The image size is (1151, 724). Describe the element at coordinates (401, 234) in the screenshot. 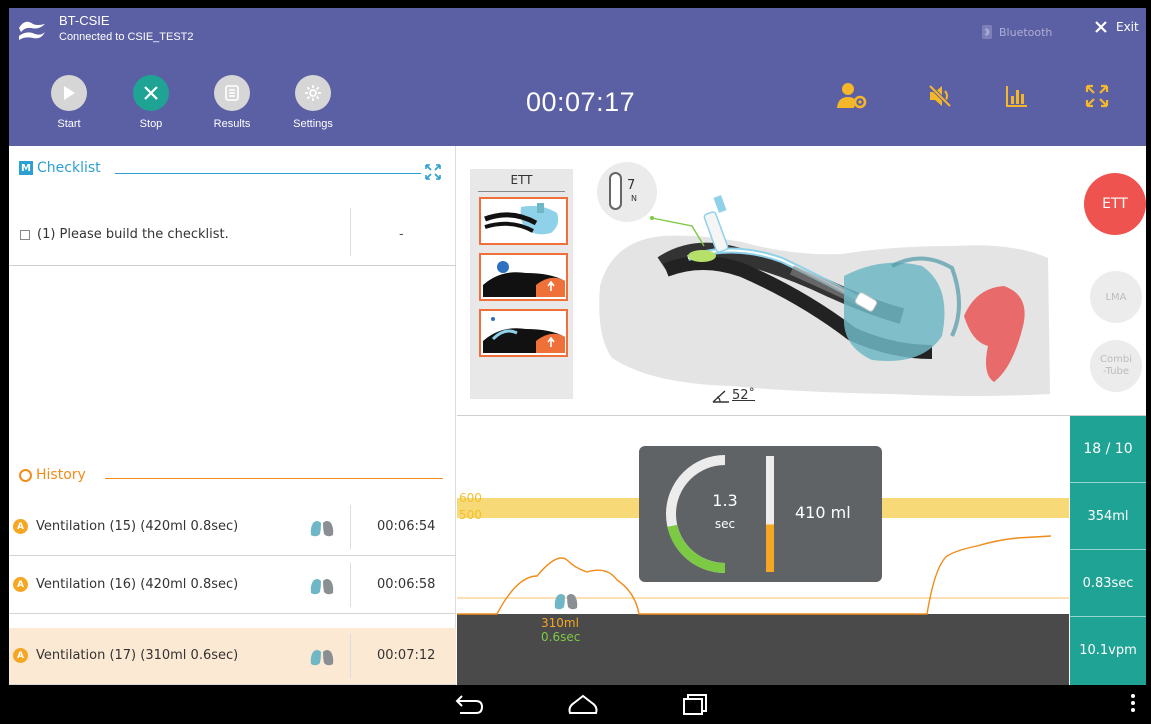

I see `checklist-item-value: -` at that location.